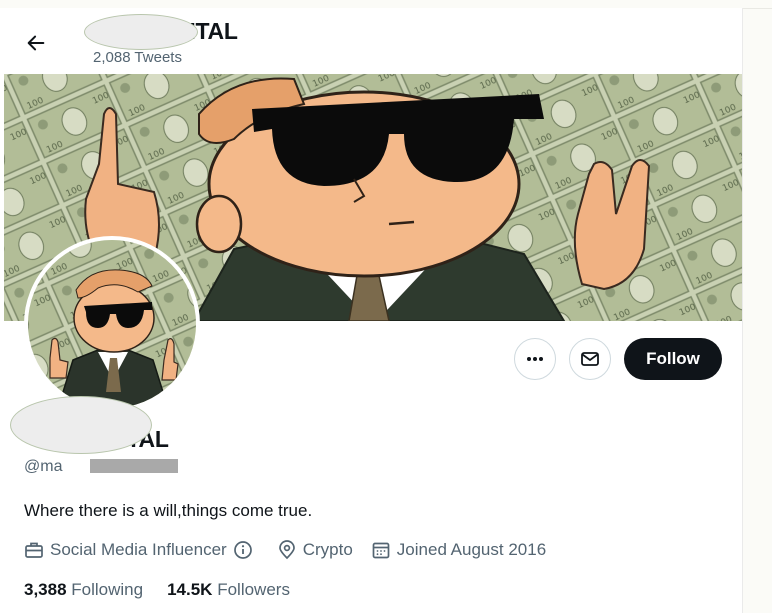  What do you see at coordinates (45, 589) in the screenshot?
I see `following-count: 3,388` at bounding box center [45, 589].